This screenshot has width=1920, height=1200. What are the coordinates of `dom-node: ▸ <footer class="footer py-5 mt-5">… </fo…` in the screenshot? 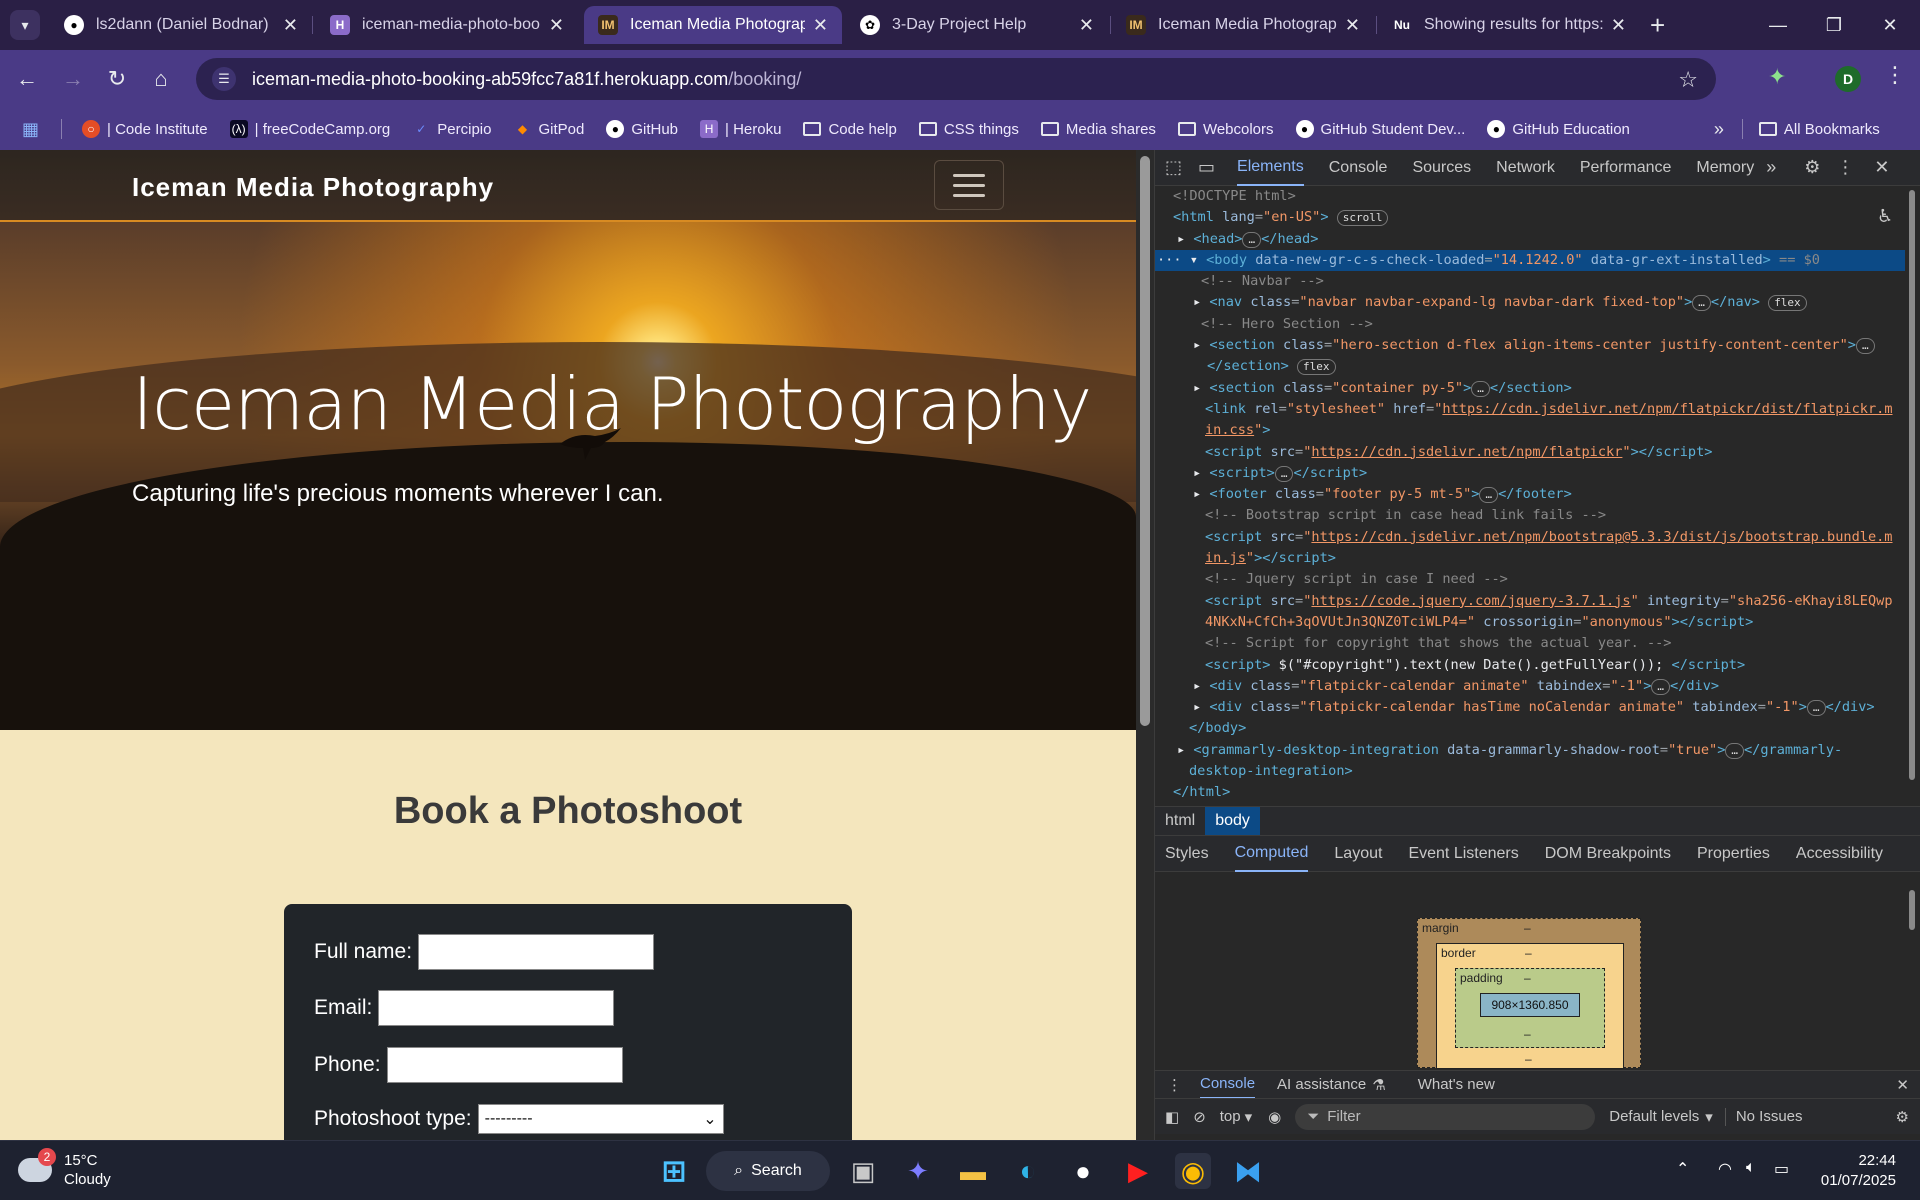 It's located at (1530, 494).